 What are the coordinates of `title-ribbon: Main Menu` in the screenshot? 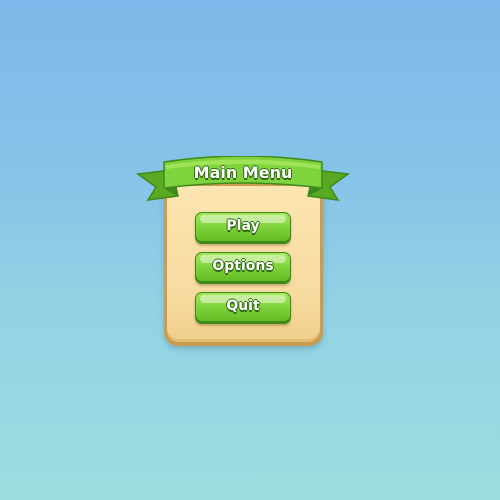 It's located at (243, 181).